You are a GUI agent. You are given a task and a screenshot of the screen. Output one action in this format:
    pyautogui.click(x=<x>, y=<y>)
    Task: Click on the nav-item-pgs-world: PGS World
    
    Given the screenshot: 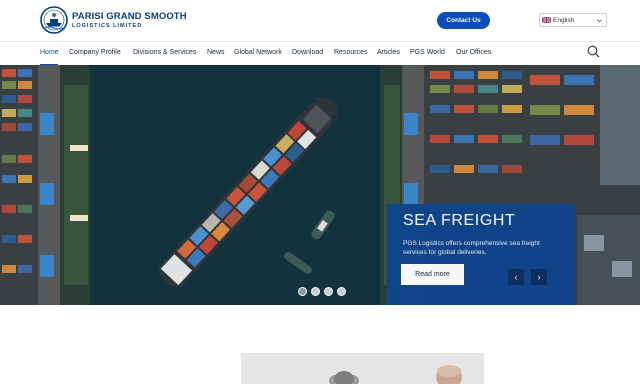 What is the action you would take?
    pyautogui.click(x=427, y=52)
    